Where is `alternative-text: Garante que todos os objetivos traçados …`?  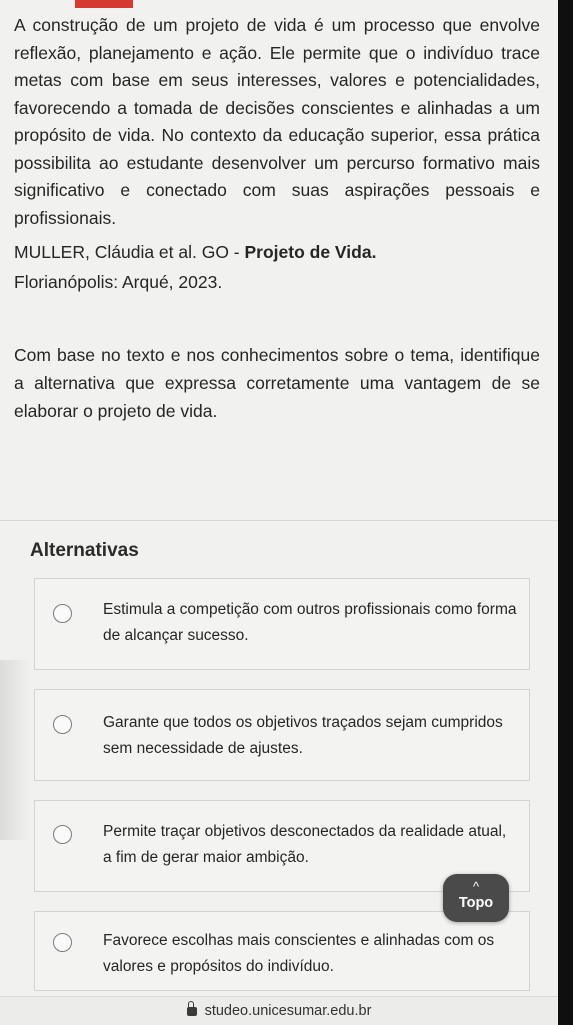 alternative-text: Garante que todos os objetivos traçados … is located at coordinates (303, 735).